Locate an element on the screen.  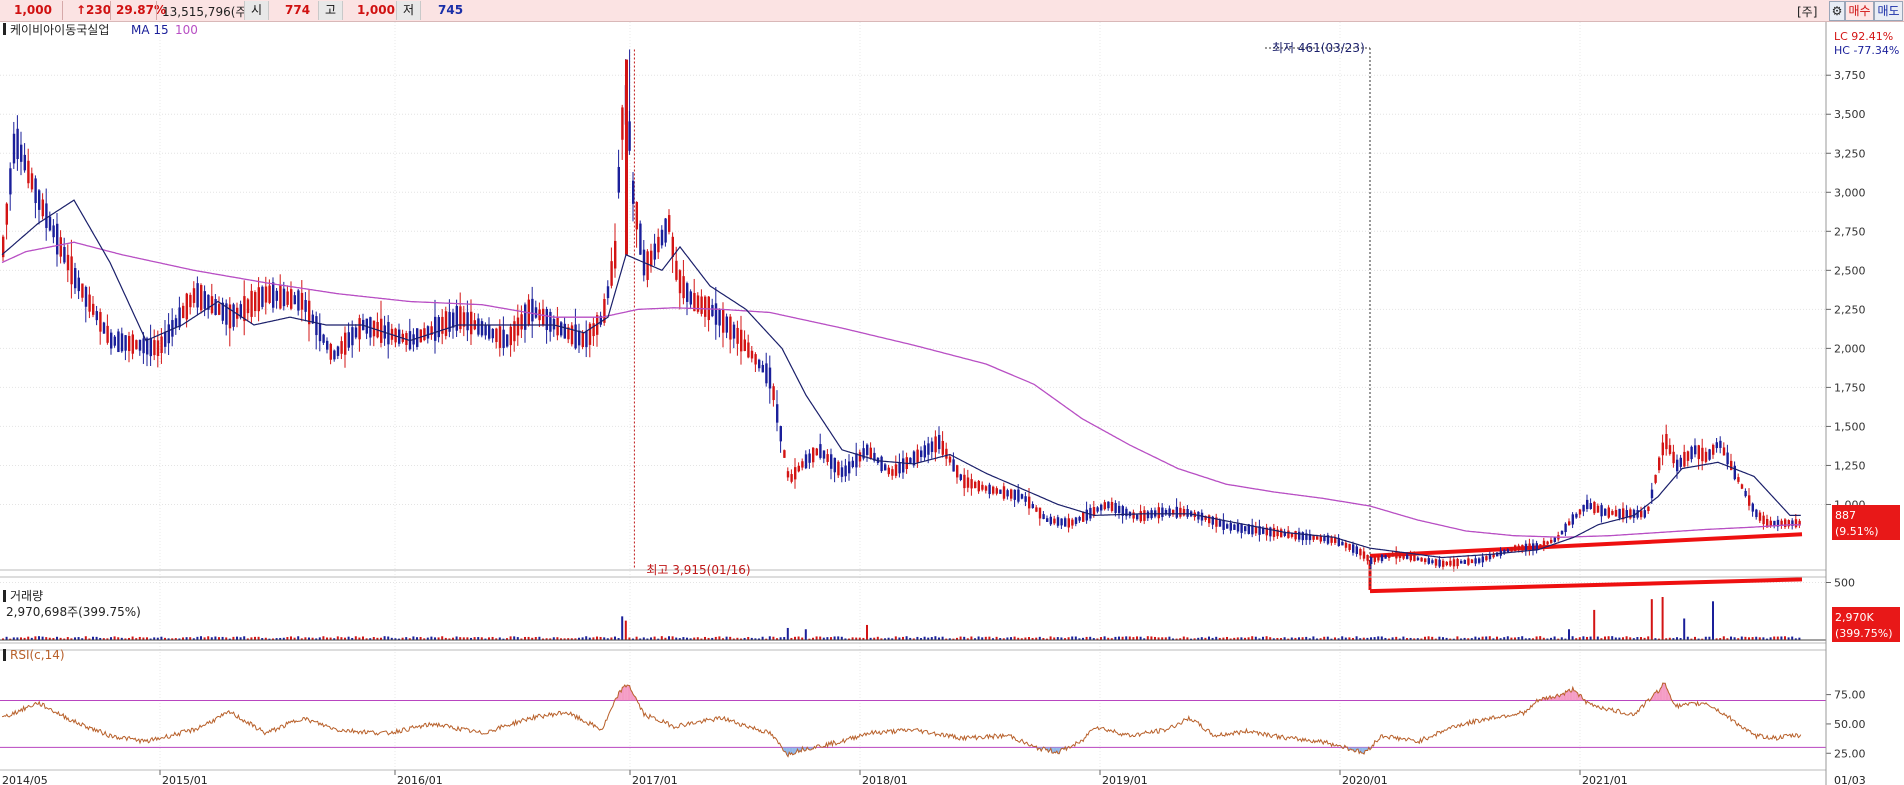
open-value: 774 is located at coordinates (298, 10).